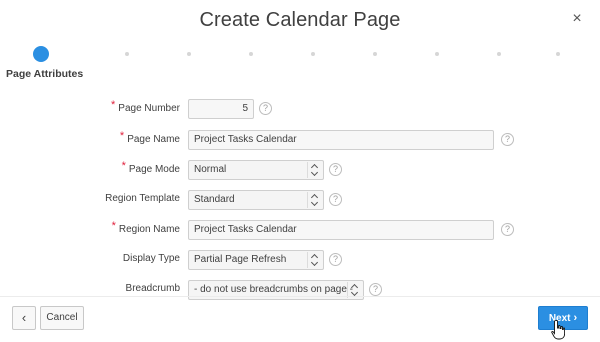  I want to click on page-name-row: * Page Name Project Tasks Calendar ?, so click(300, 140).